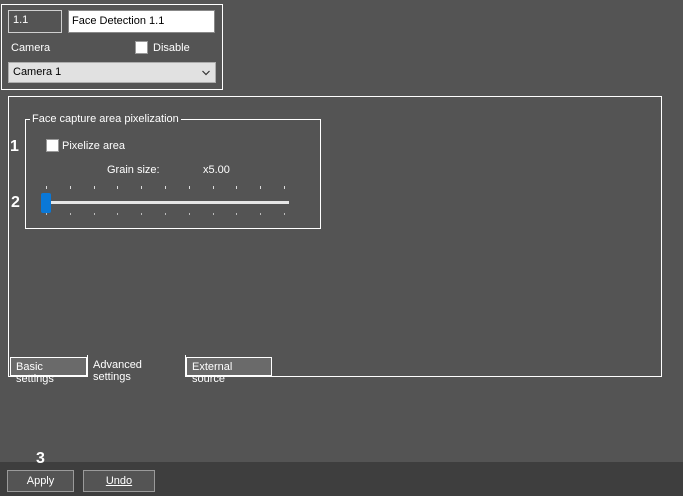  What do you see at coordinates (40, 481) in the screenshot?
I see `apply-button: Apply` at bounding box center [40, 481].